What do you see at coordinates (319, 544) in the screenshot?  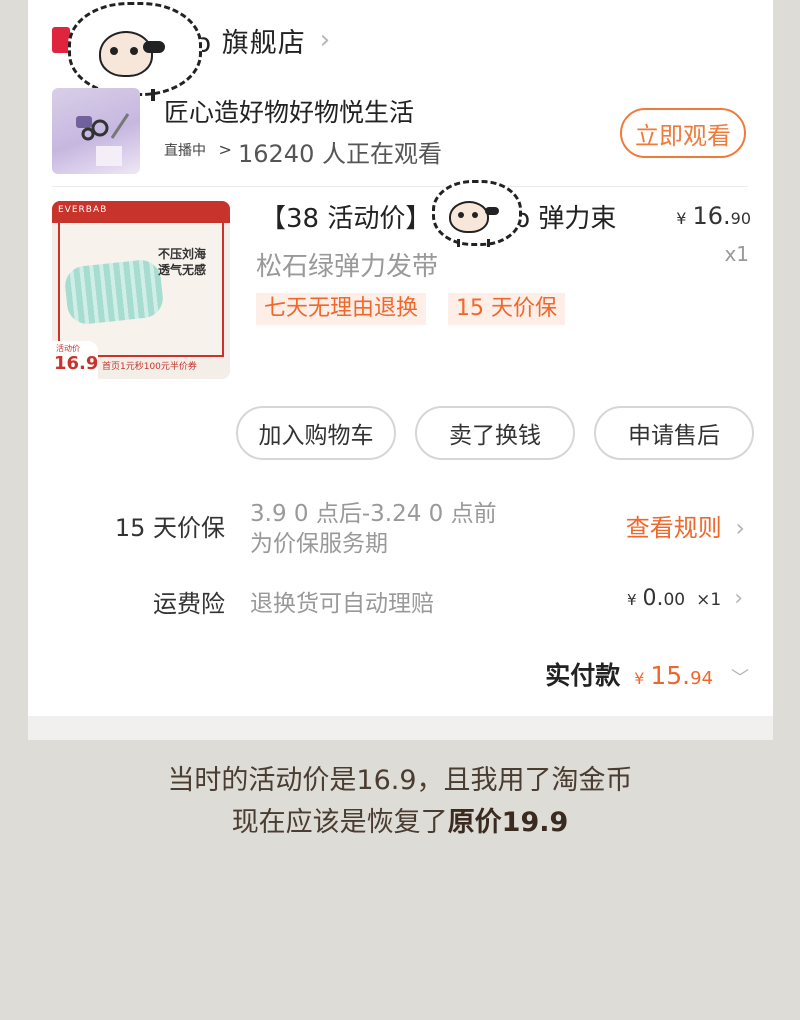 I see `price-protect-period-note: 为价保服务期` at bounding box center [319, 544].